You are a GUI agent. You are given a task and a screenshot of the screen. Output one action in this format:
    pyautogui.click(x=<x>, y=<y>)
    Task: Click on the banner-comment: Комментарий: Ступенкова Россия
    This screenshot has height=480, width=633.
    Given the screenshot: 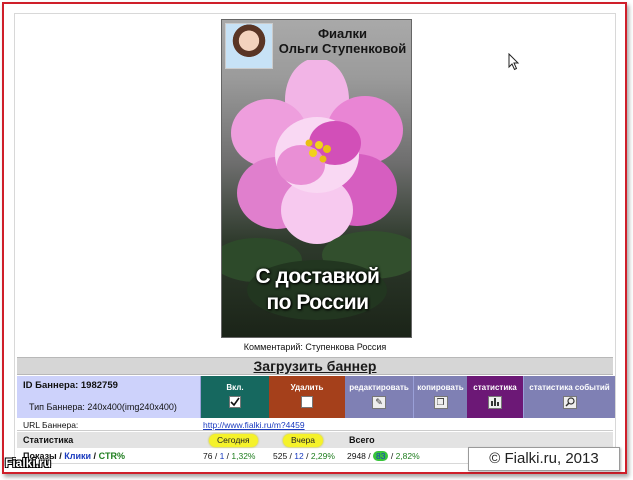 What is the action you would take?
    pyautogui.click(x=315, y=347)
    